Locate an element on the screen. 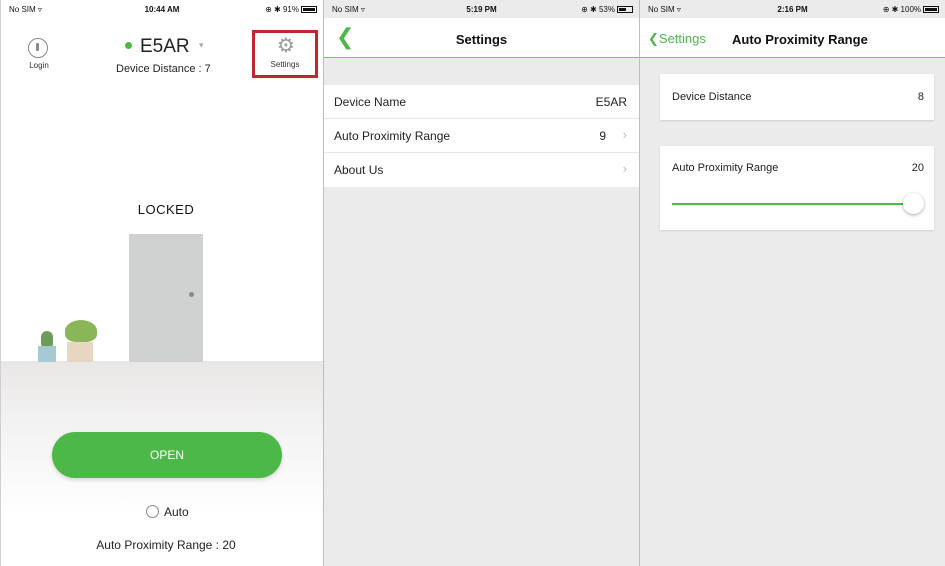 This screenshot has height=566, width=945. plant-illustration is located at coordinates (81, 331).